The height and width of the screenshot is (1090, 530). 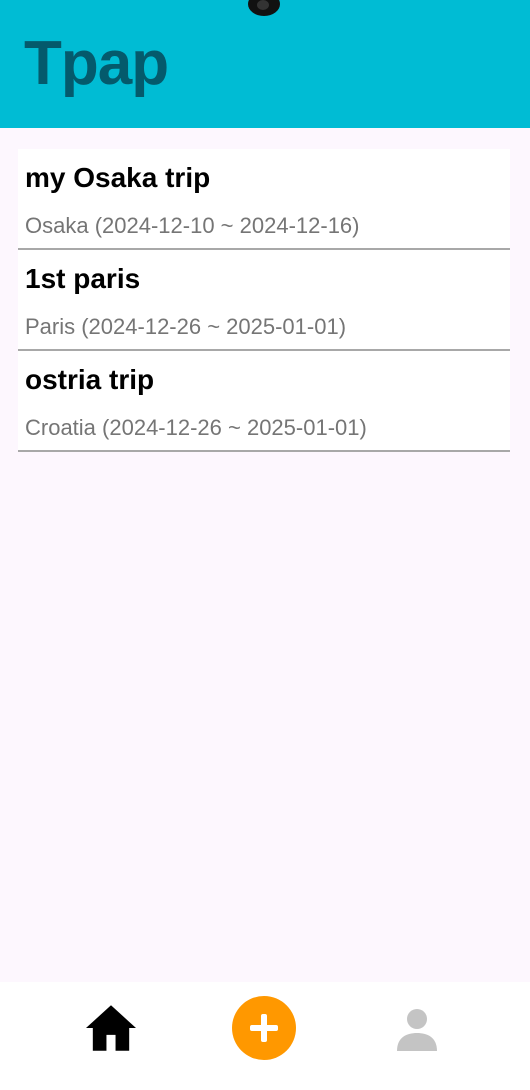 What do you see at coordinates (192, 225) in the screenshot?
I see `trip-details: Osaka (2024-12-10 ~ 2024-12-16)` at bounding box center [192, 225].